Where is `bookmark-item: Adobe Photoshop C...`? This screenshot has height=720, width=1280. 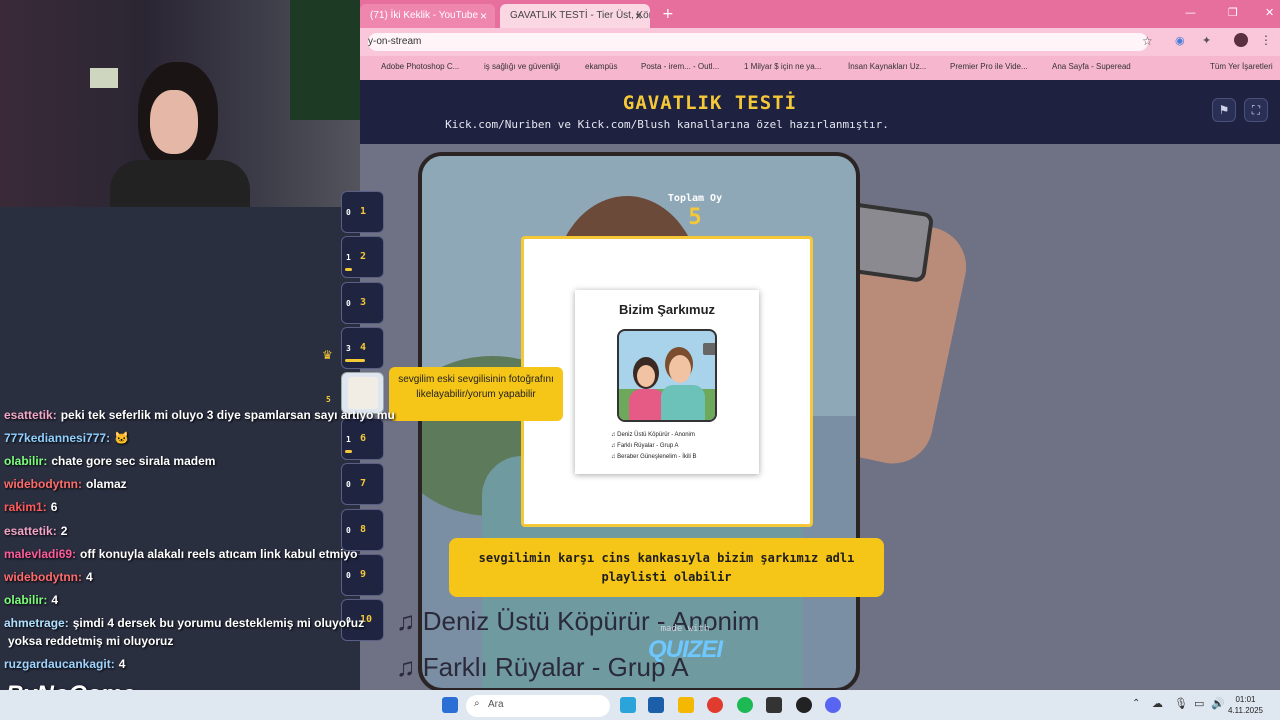
bookmark-item: Adobe Photoshop C... is located at coordinates (420, 66).